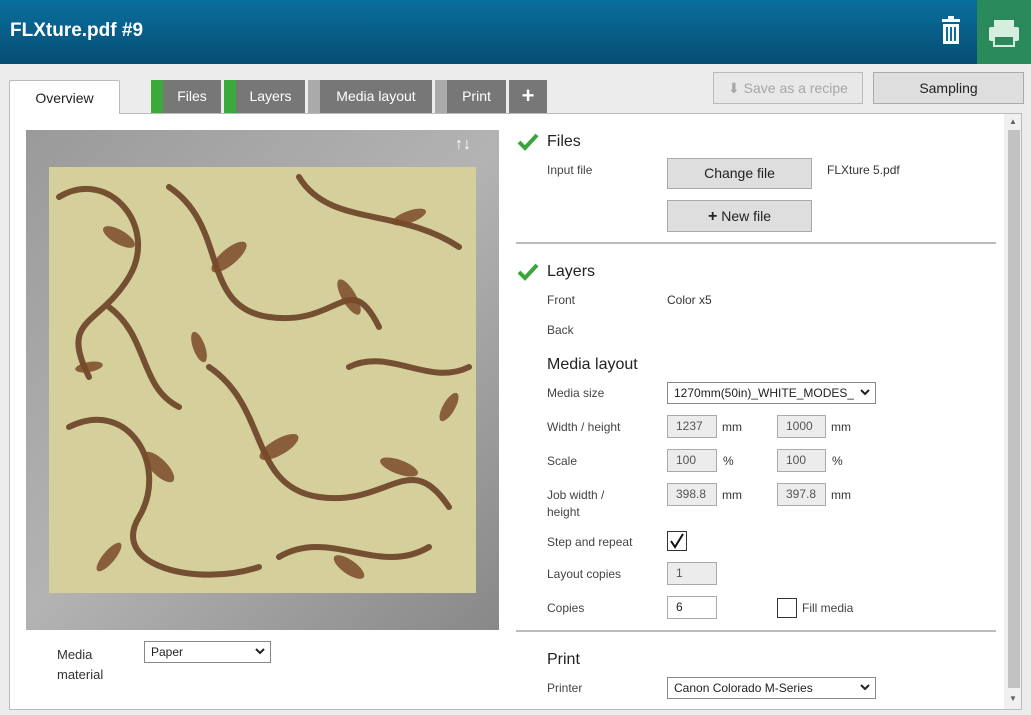 This screenshot has width=1031, height=715. I want to click on media-material-value: Paper, so click(167, 652).